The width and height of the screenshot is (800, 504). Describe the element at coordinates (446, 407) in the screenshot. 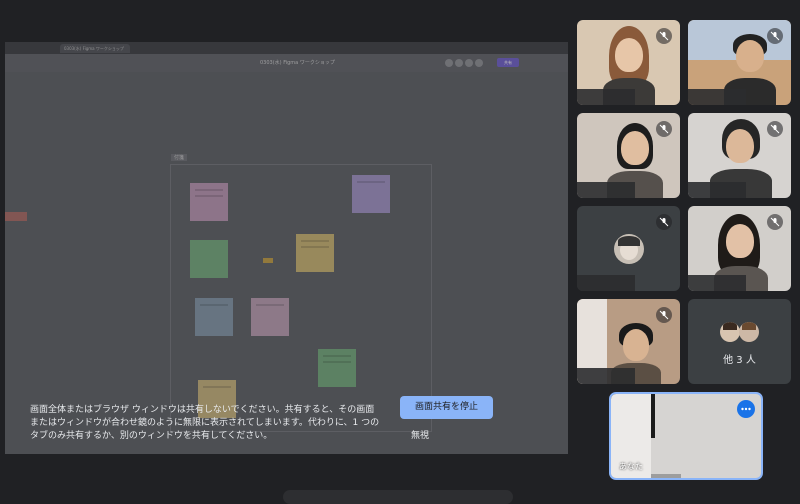

I see `stop-sharing-button: 画面共有を停止` at that location.